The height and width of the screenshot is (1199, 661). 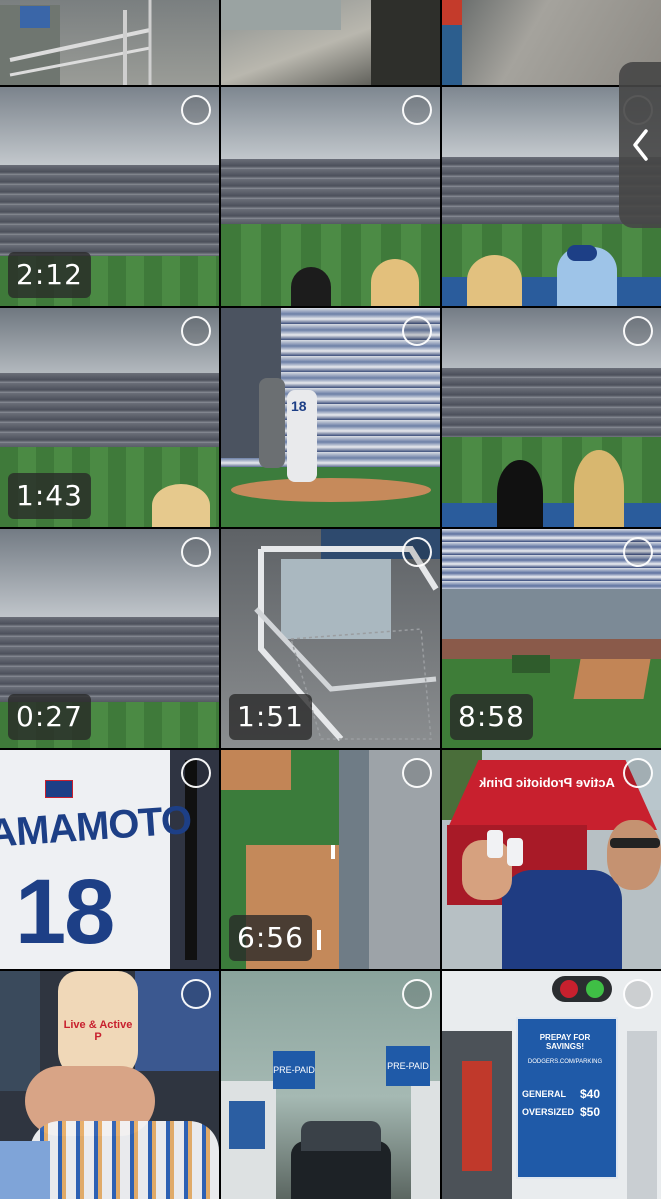 I want to click on video-duration: 6:56, so click(x=270, y=938).